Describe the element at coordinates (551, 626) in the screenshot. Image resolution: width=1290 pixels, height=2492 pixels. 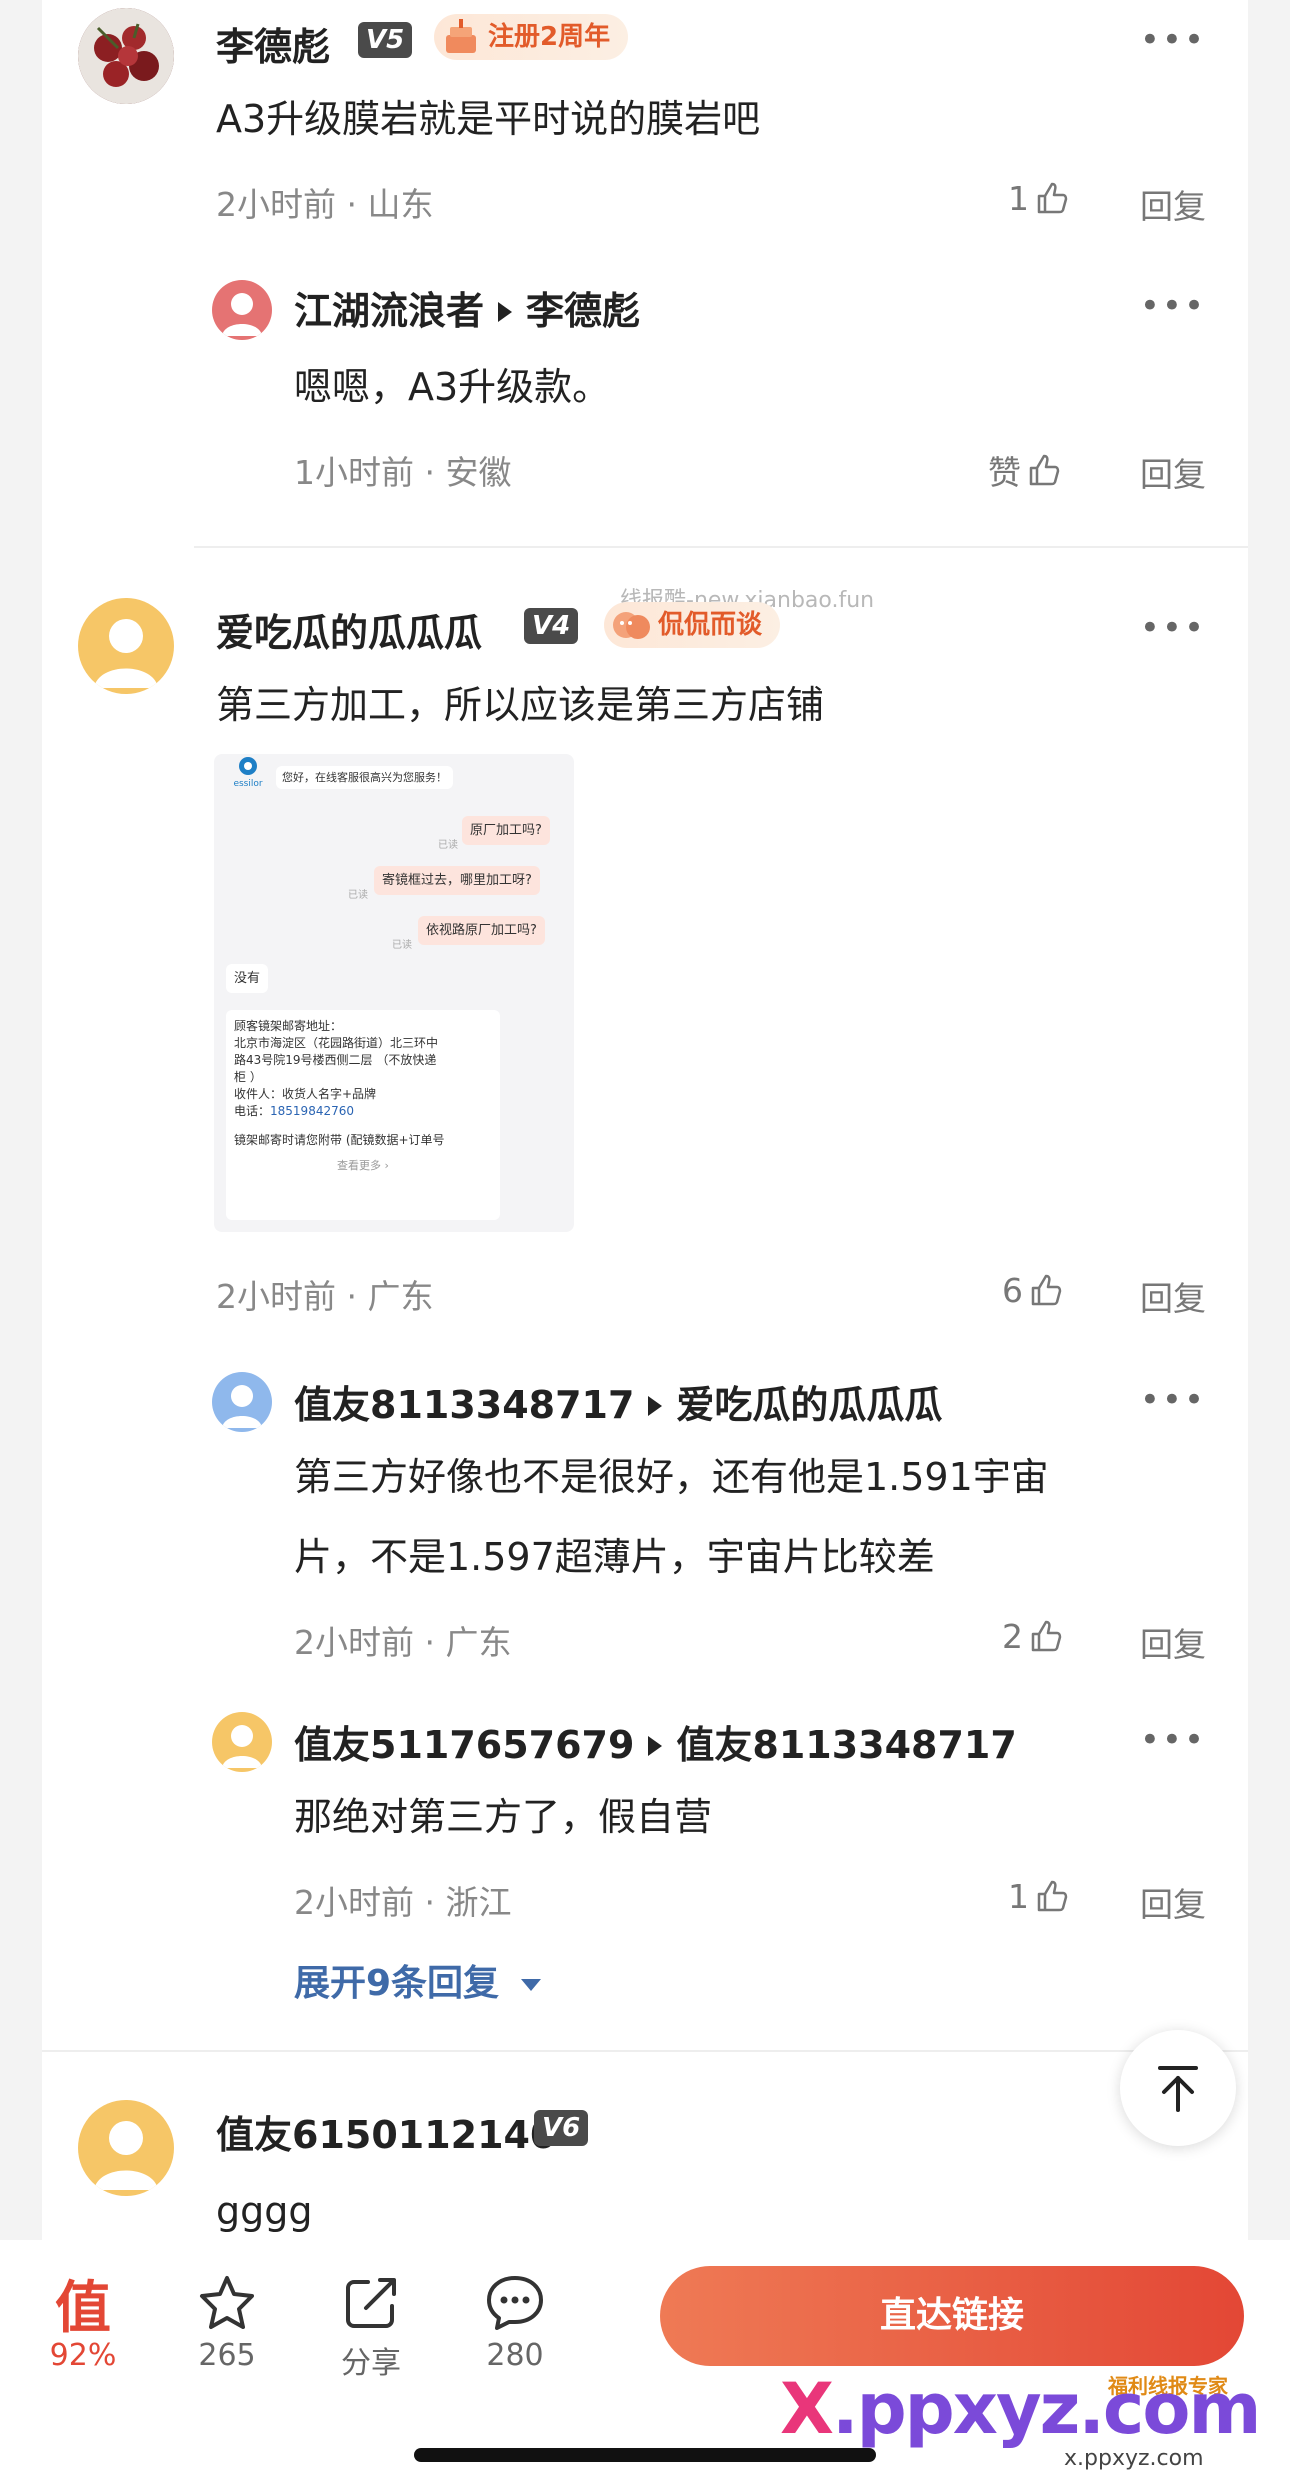
I see `level-badge: V4` at that location.